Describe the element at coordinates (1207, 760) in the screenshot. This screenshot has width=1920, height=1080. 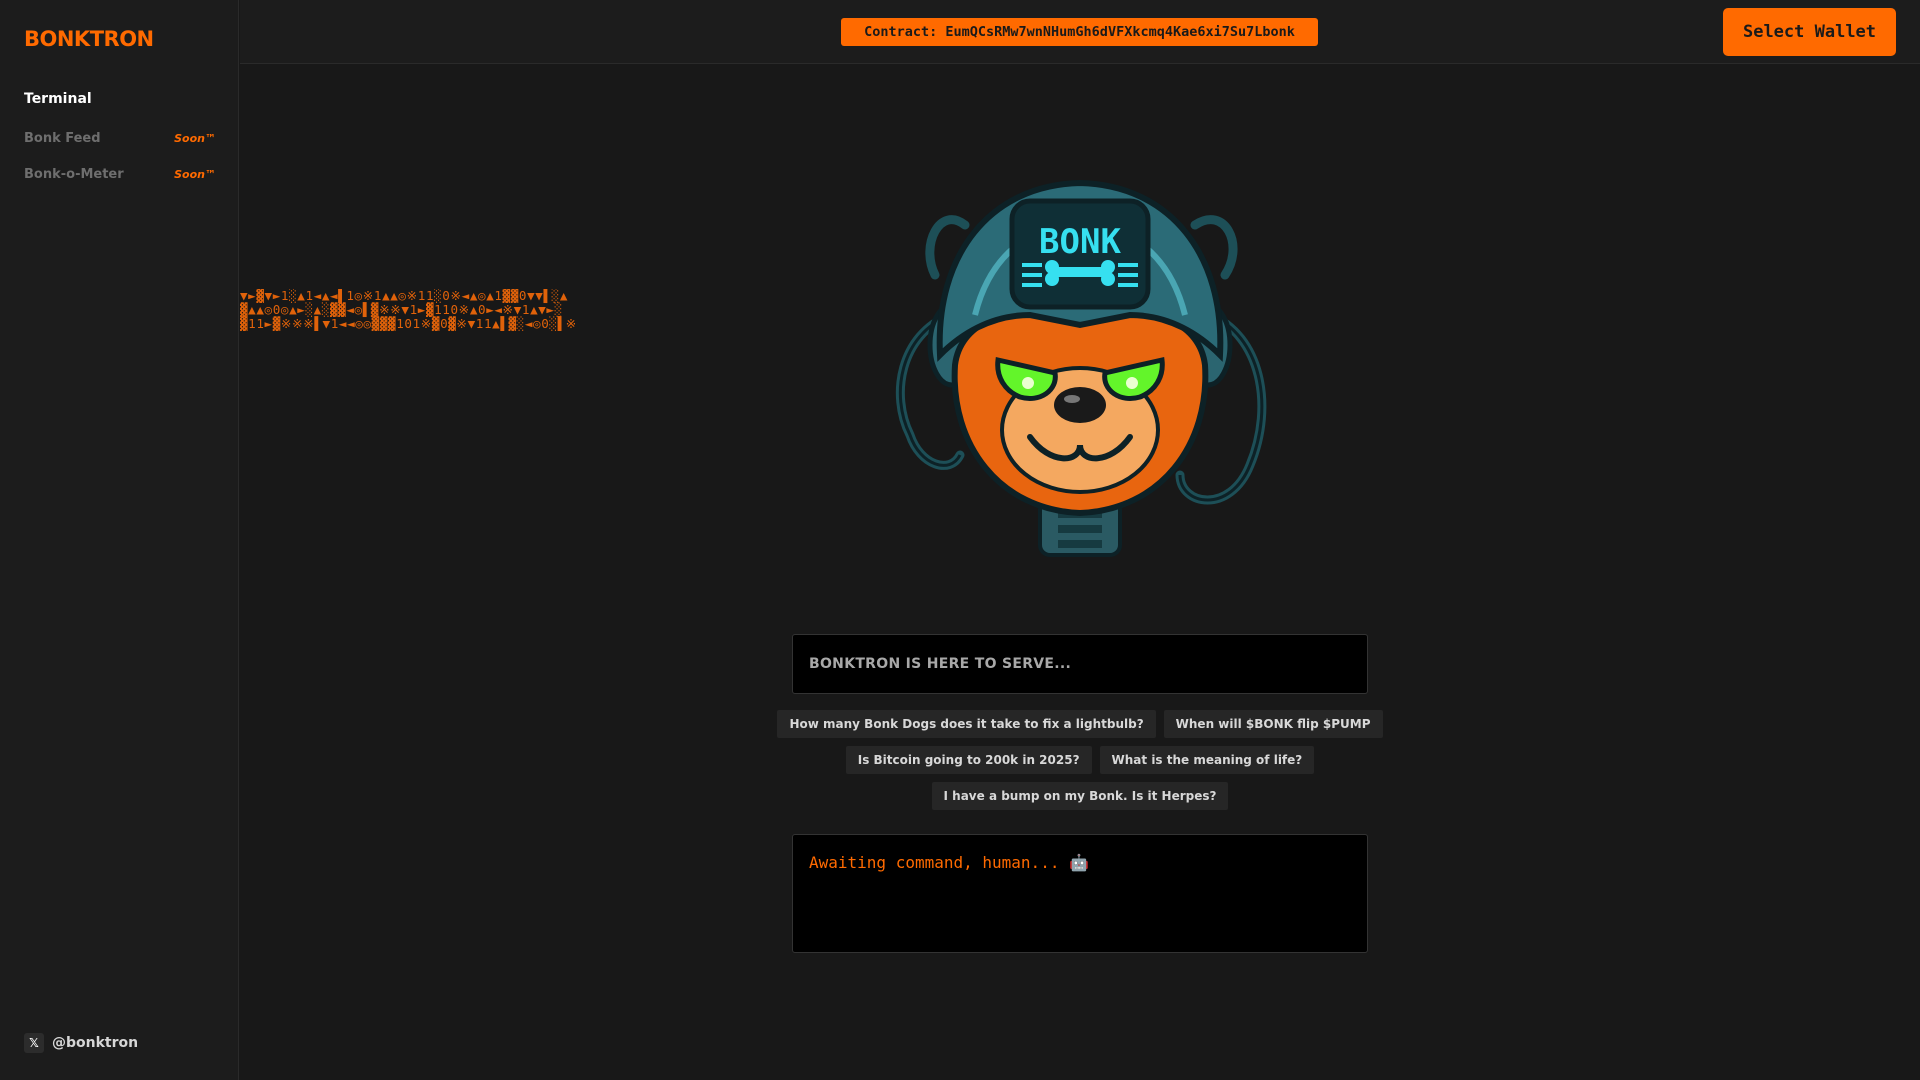
I see `suggestion-chip: What is the meaning of life?` at that location.